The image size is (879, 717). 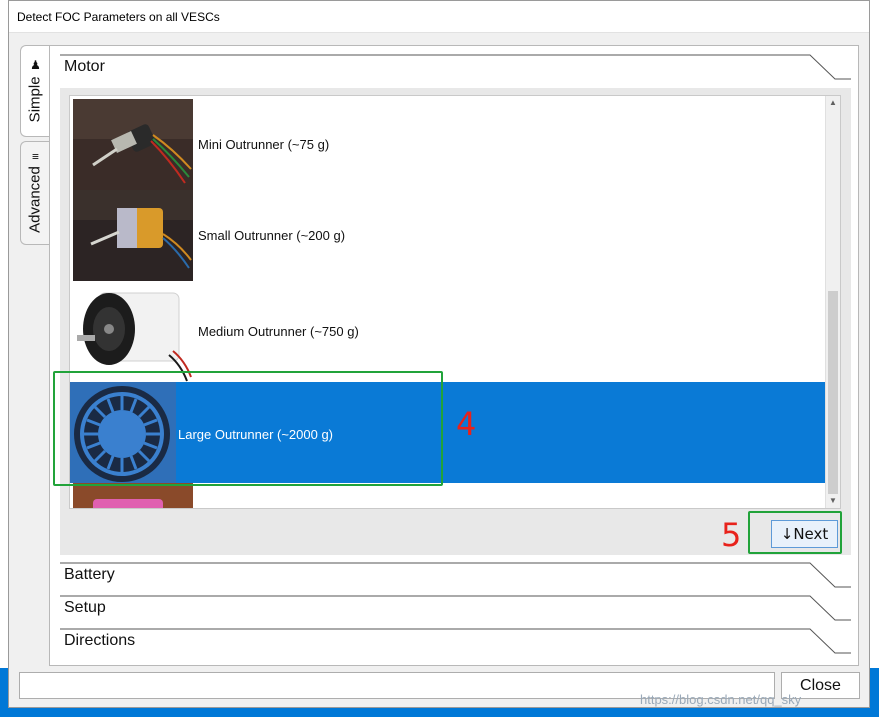 I want to click on section-header-setup: Setup, so click(x=455, y=610).